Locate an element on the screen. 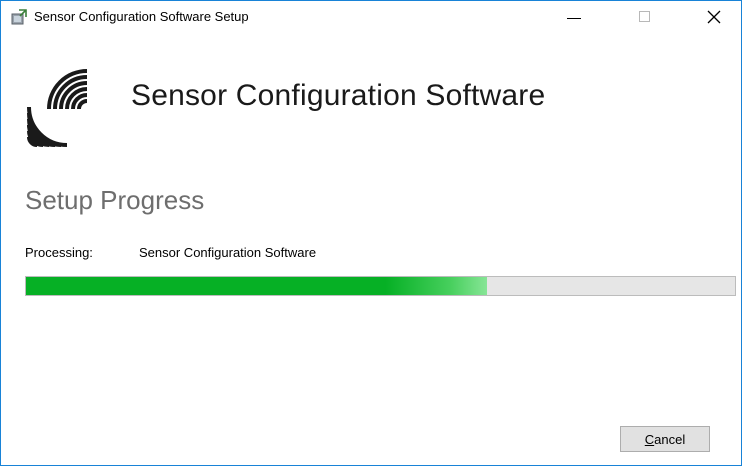 The height and width of the screenshot is (466, 742). window-title: Sensor Configuration Software Setup is located at coordinates (141, 16).